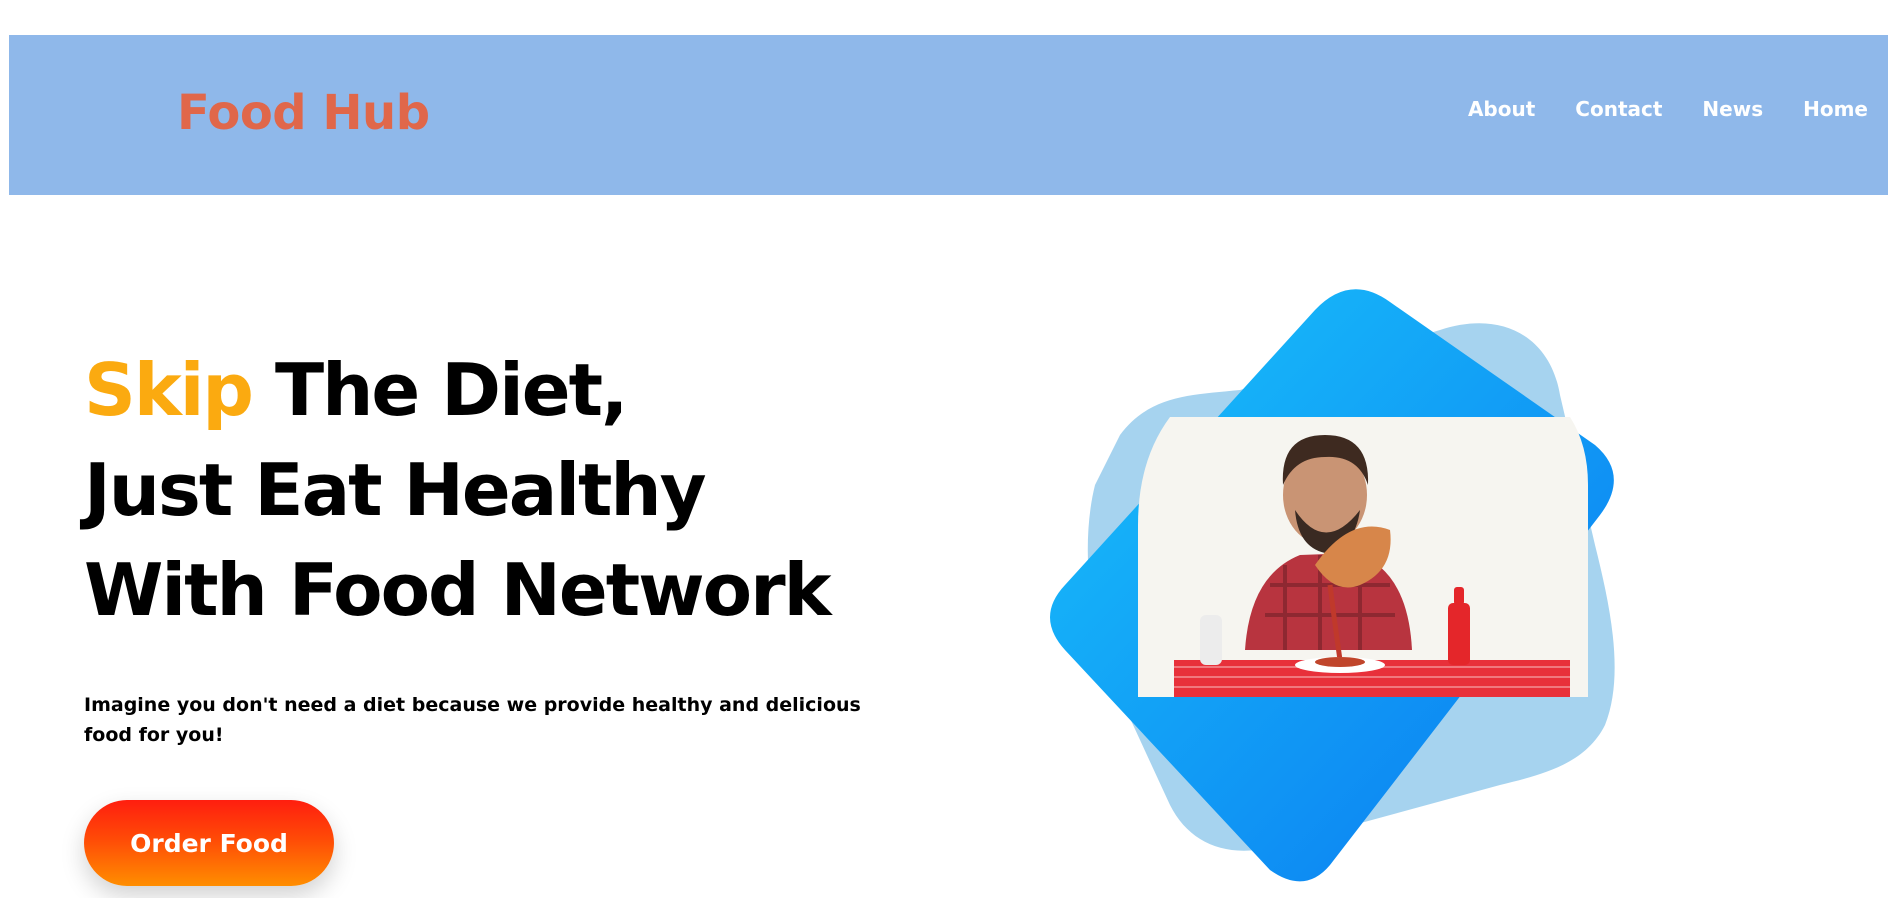 The image size is (1897, 898). What do you see at coordinates (1668, 109) in the screenshot?
I see `main-nav: About Contact News Home` at bounding box center [1668, 109].